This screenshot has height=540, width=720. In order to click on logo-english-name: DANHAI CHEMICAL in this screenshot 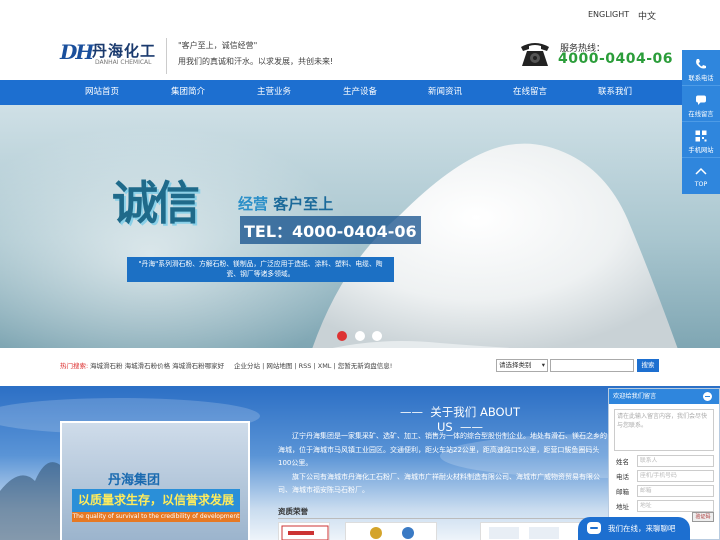, I will do `click(123, 62)`.